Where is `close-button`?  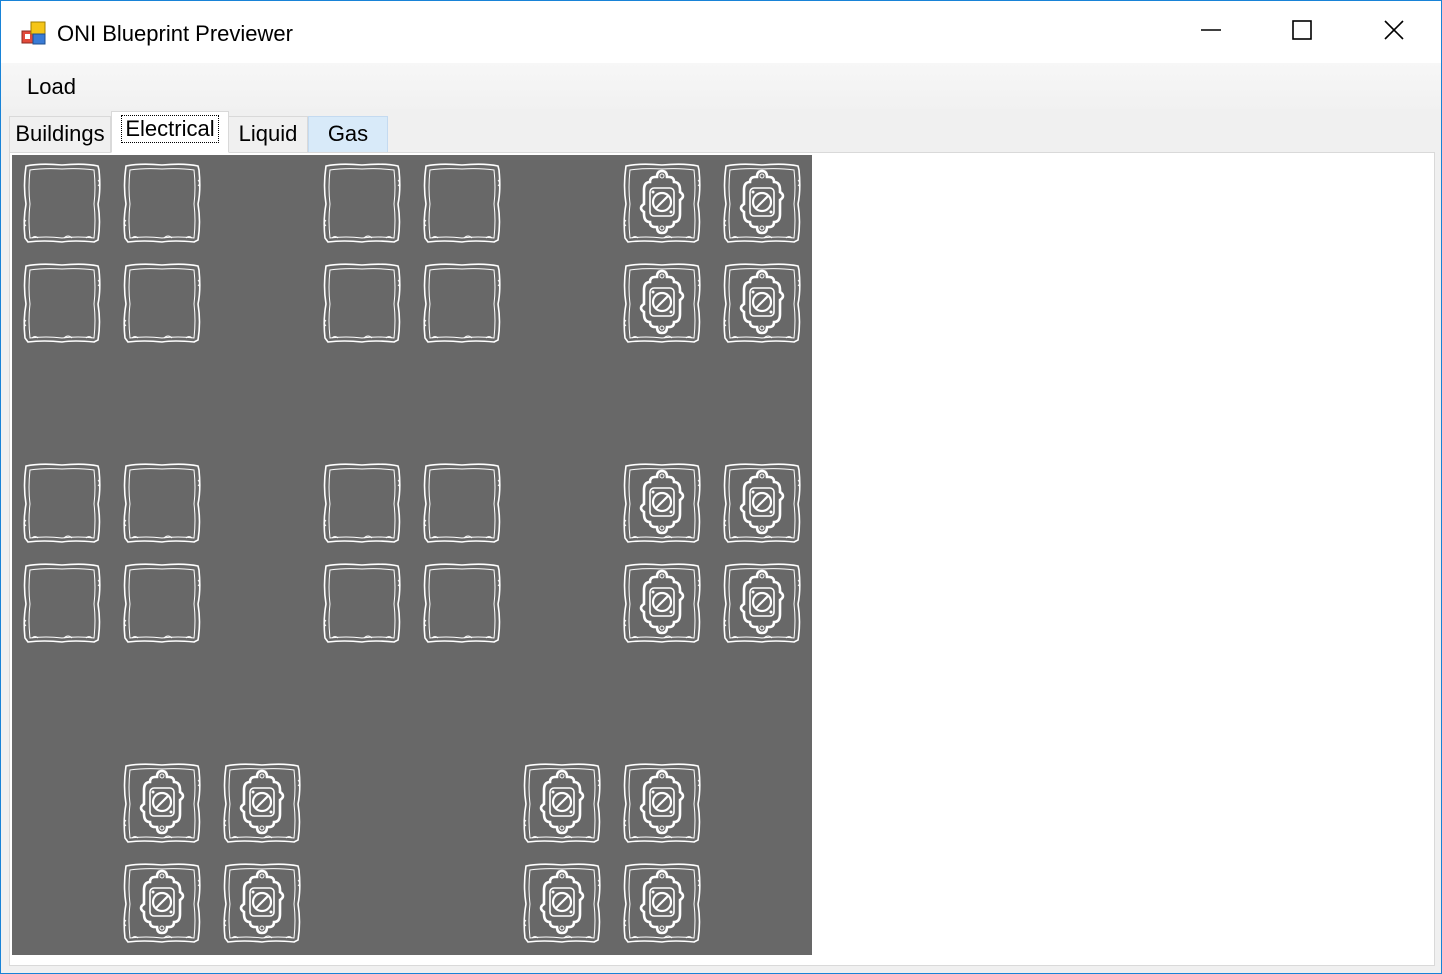 close-button is located at coordinates (1394, 32).